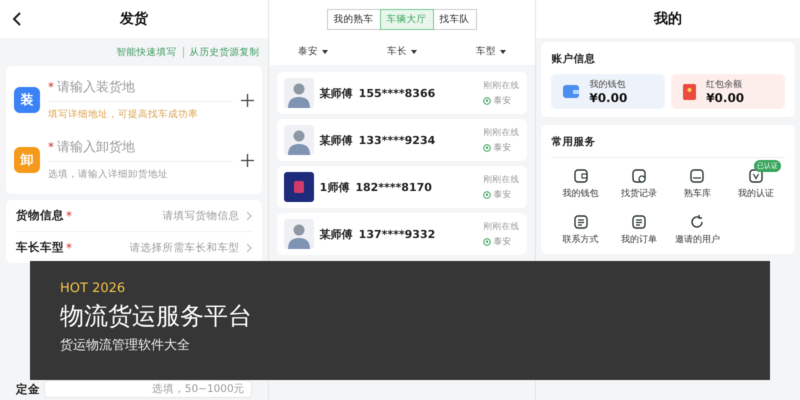 The height and width of the screenshot is (400, 800). What do you see at coordinates (108, 174) in the screenshot?
I see `address-hint: 选填，请输入详细卸货地址` at bounding box center [108, 174].